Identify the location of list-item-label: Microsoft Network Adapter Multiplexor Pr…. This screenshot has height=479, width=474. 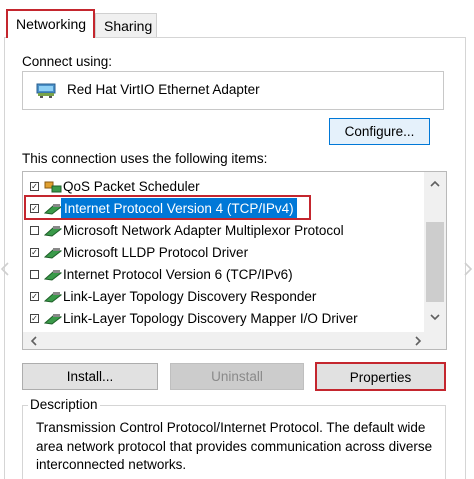
(203, 230).